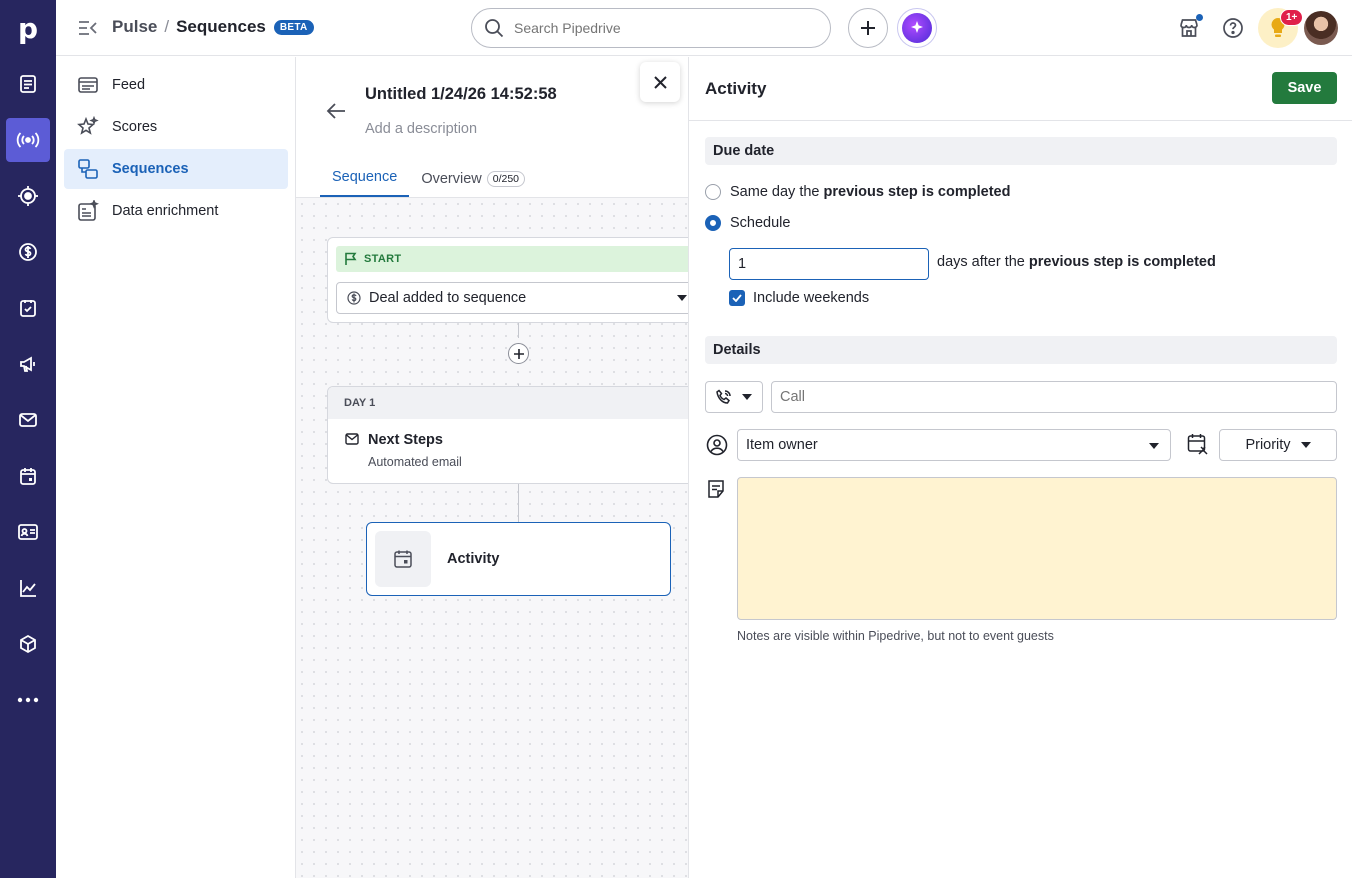 The width and height of the screenshot is (1352, 878). What do you see at coordinates (88, 127) in the screenshot?
I see `stars-icon` at bounding box center [88, 127].